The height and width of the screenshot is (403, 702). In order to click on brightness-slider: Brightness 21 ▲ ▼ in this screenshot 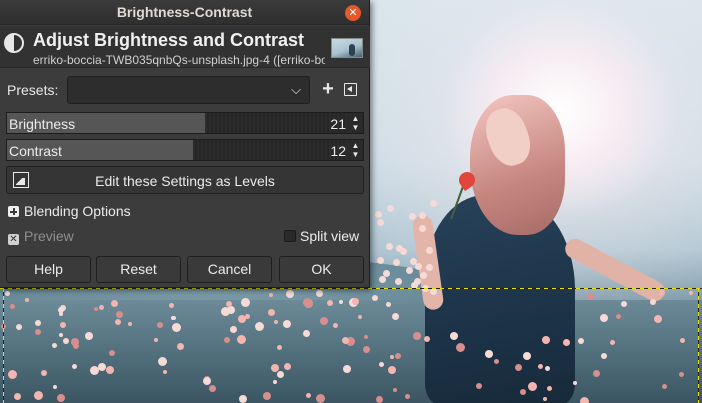, I will do `click(185, 123)`.